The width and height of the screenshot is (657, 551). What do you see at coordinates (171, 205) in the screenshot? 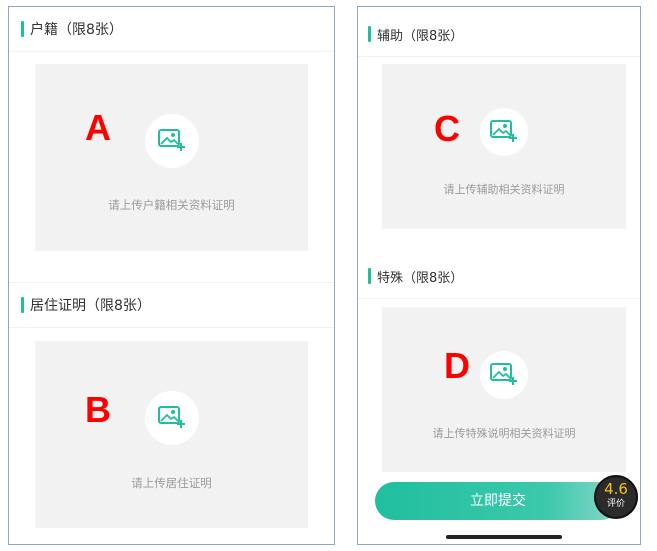
I see `upload-hint: 请上传户籍相关资料证明` at bounding box center [171, 205].